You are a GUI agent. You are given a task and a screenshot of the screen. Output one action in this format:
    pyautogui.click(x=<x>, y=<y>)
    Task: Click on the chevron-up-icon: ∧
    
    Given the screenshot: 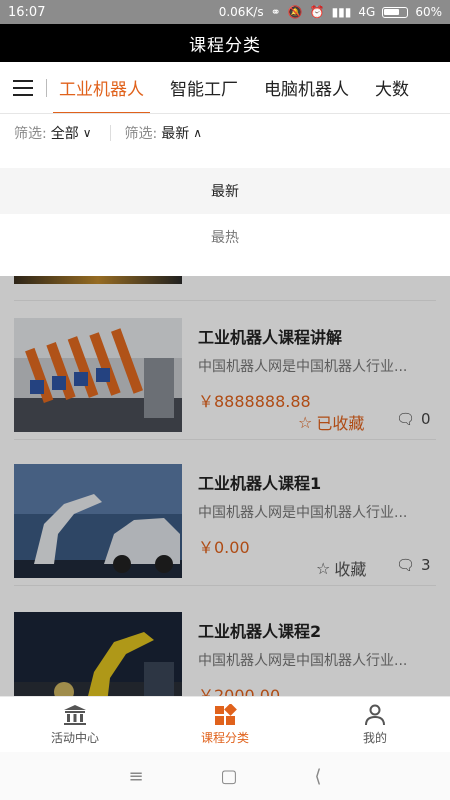 What is the action you would take?
    pyautogui.click(x=197, y=133)
    